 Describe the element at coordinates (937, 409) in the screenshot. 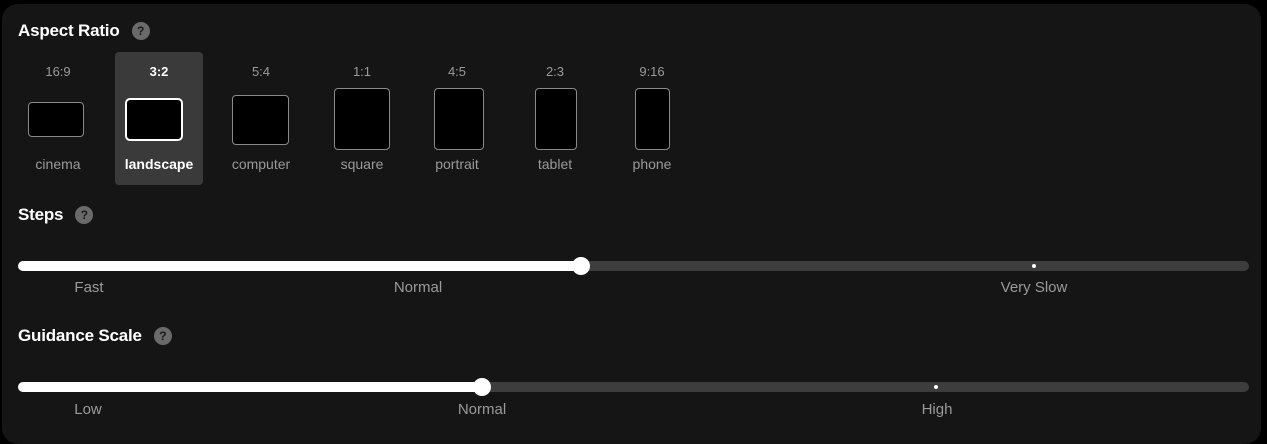

I see `guidance-label-high: High` at that location.